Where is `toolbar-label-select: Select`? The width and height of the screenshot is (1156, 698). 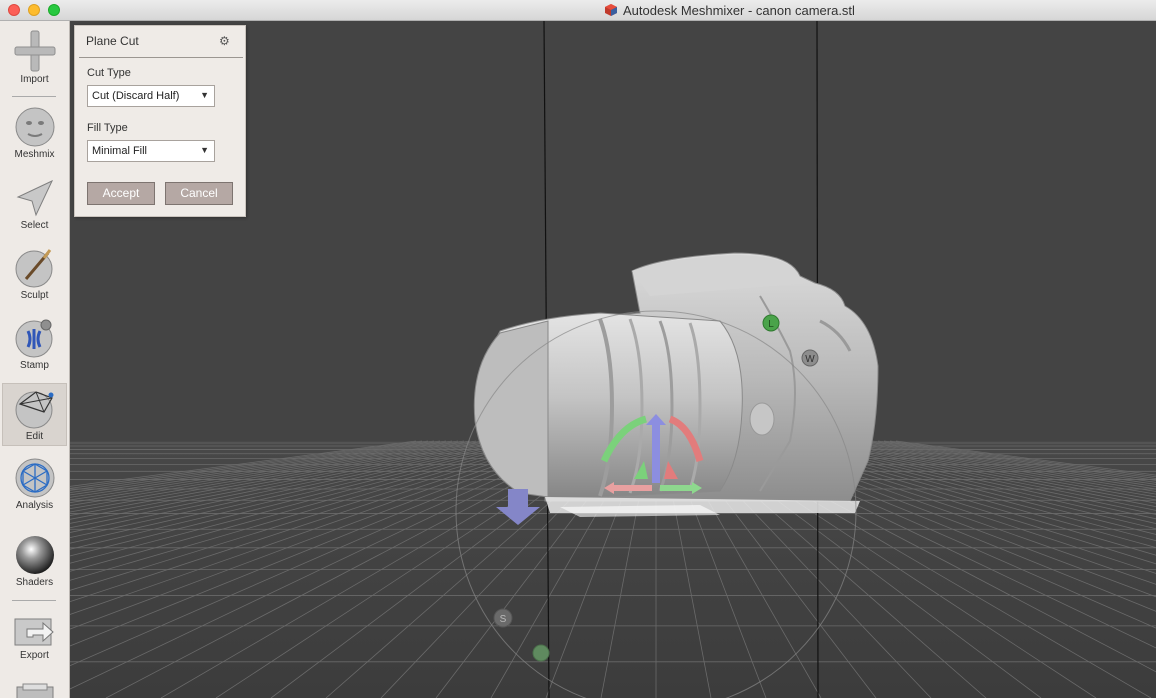 toolbar-label-select: Select is located at coordinates (34, 225).